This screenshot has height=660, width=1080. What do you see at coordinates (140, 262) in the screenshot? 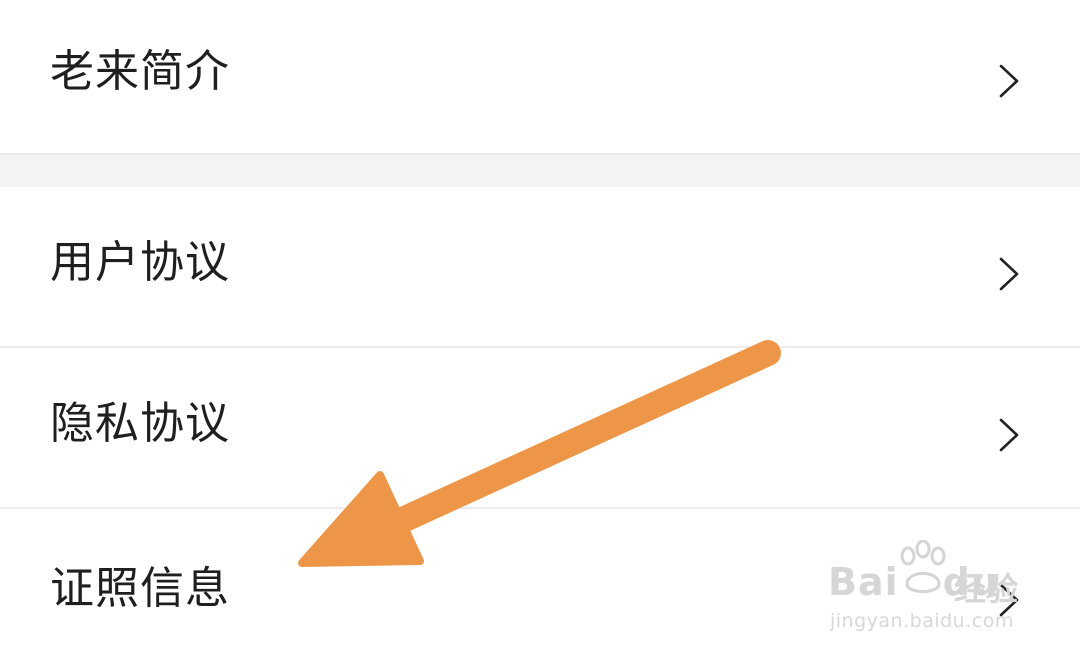
I see `menu-item-label: 用户协议` at bounding box center [140, 262].